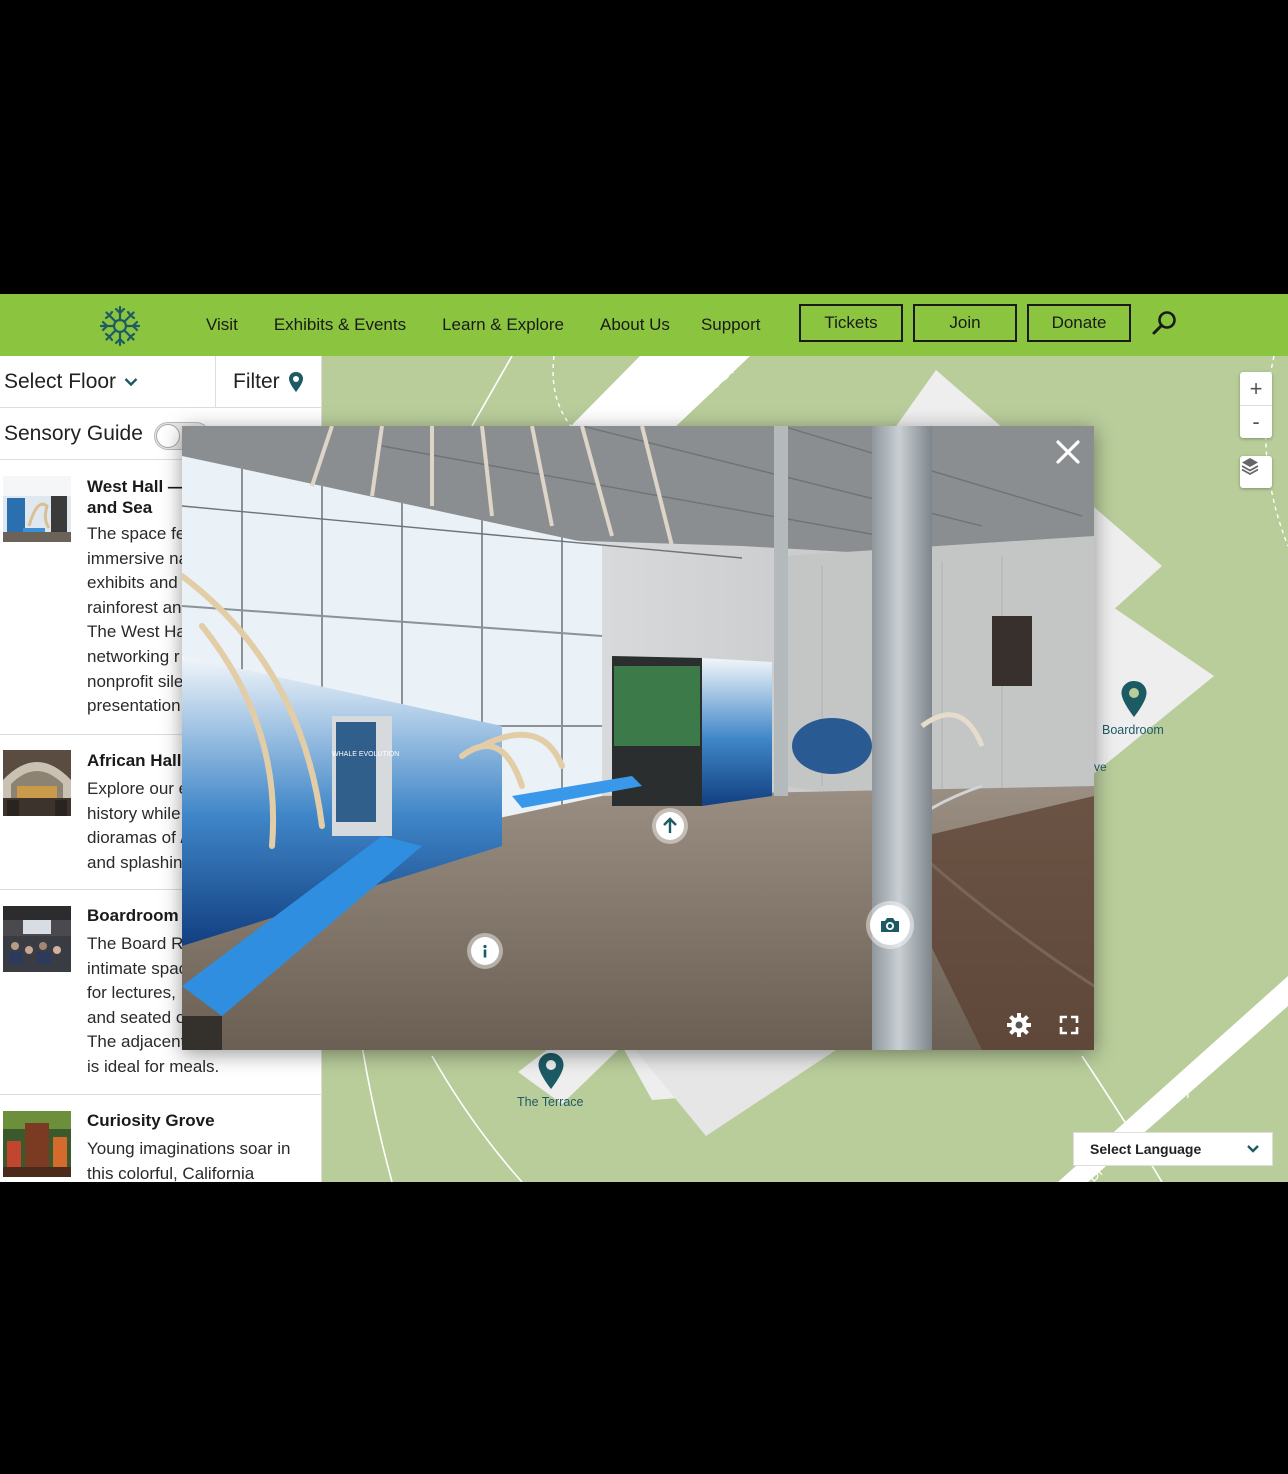 The image size is (1288, 1474). I want to click on zoom-control: + -, so click(1256, 405).